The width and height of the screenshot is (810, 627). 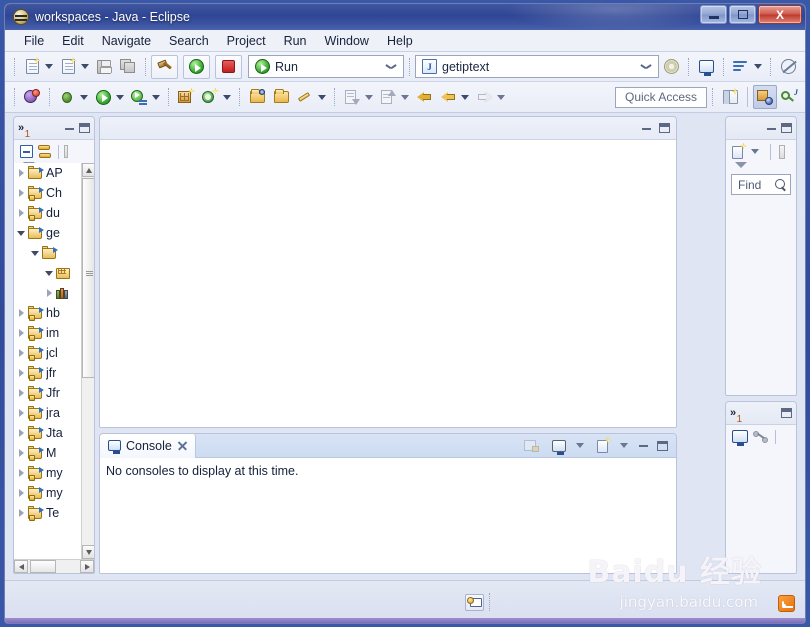 What do you see at coordinates (139, 97) in the screenshot?
I see `external-tools-button` at bounding box center [139, 97].